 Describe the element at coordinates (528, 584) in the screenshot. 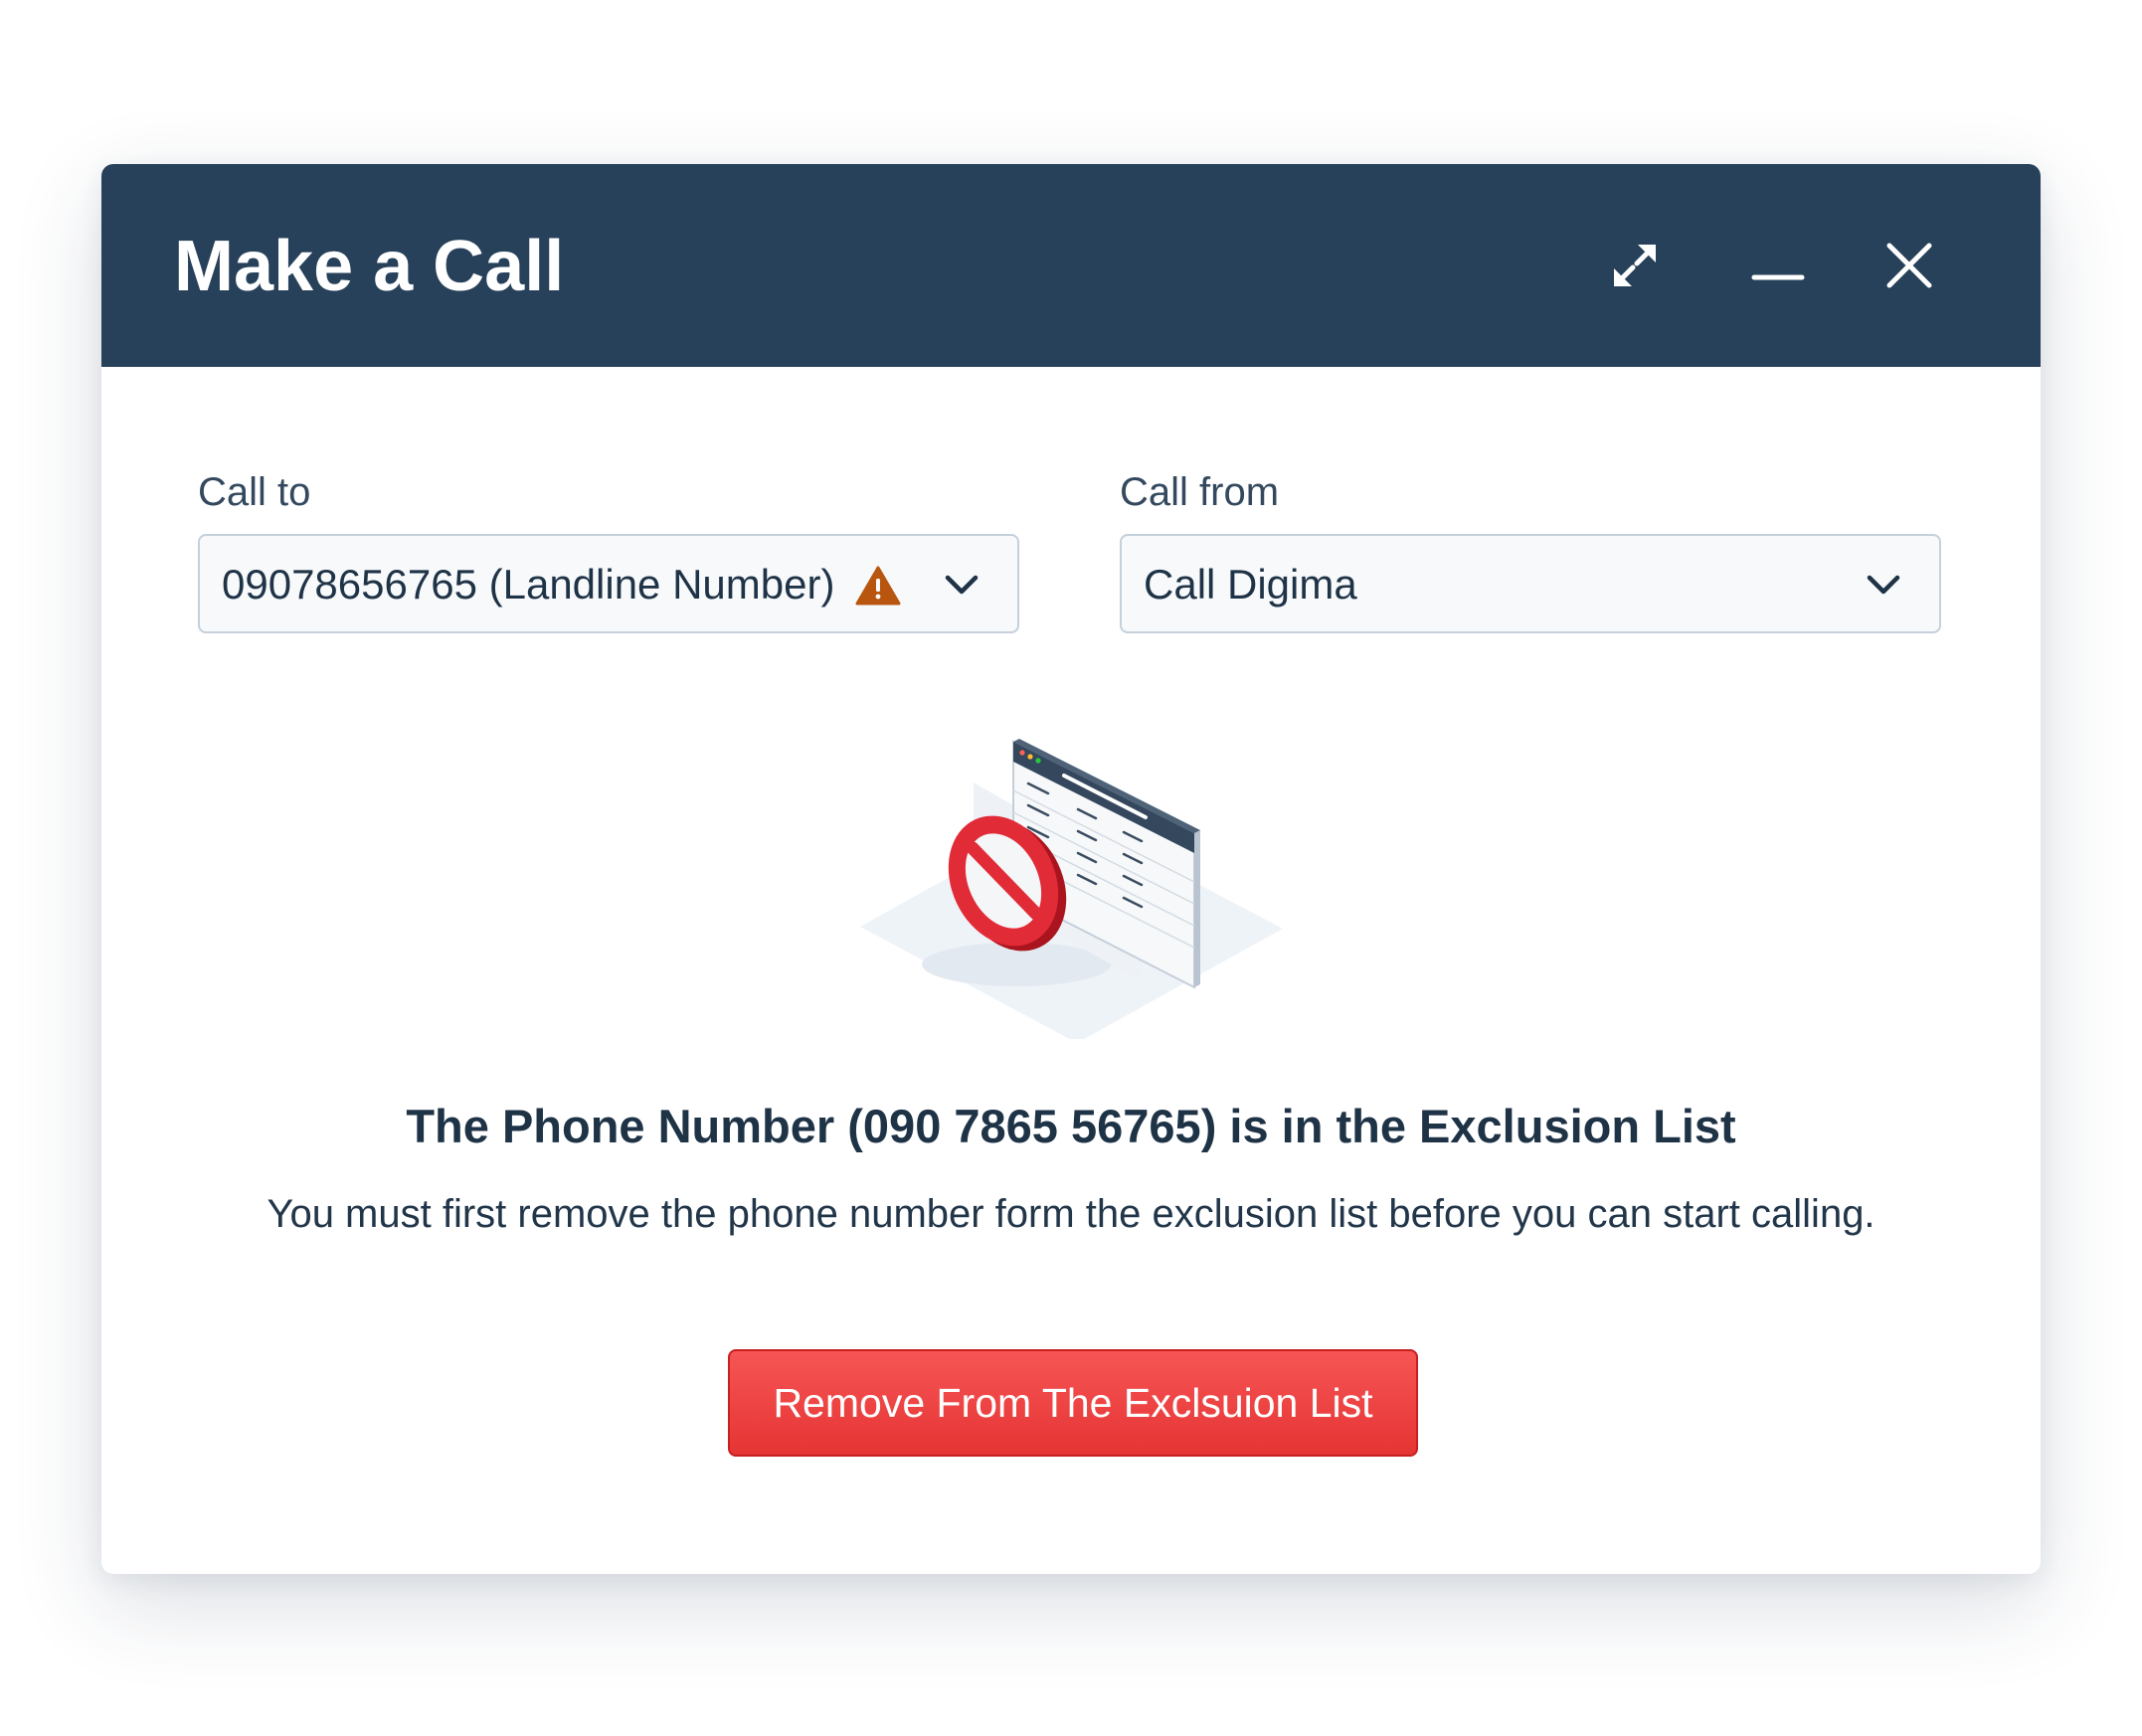

I see `call-to-value: 09078656765 (Landline Number)` at that location.